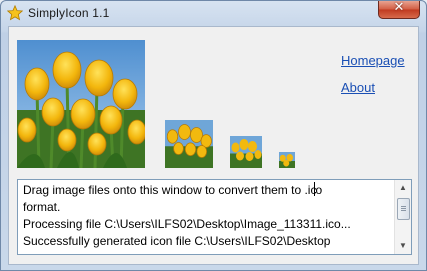  Describe the element at coordinates (403, 209) in the screenshot. I see `scrollbar-thumb` at that location.